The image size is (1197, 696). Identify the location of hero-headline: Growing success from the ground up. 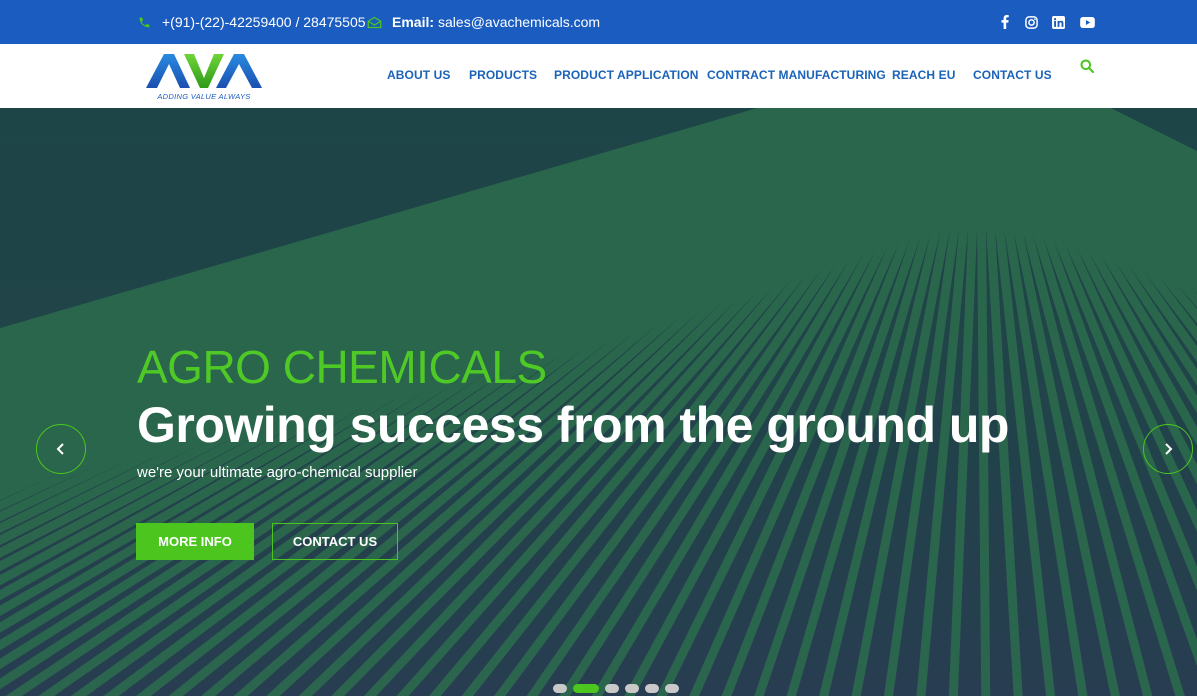
(573, 425).